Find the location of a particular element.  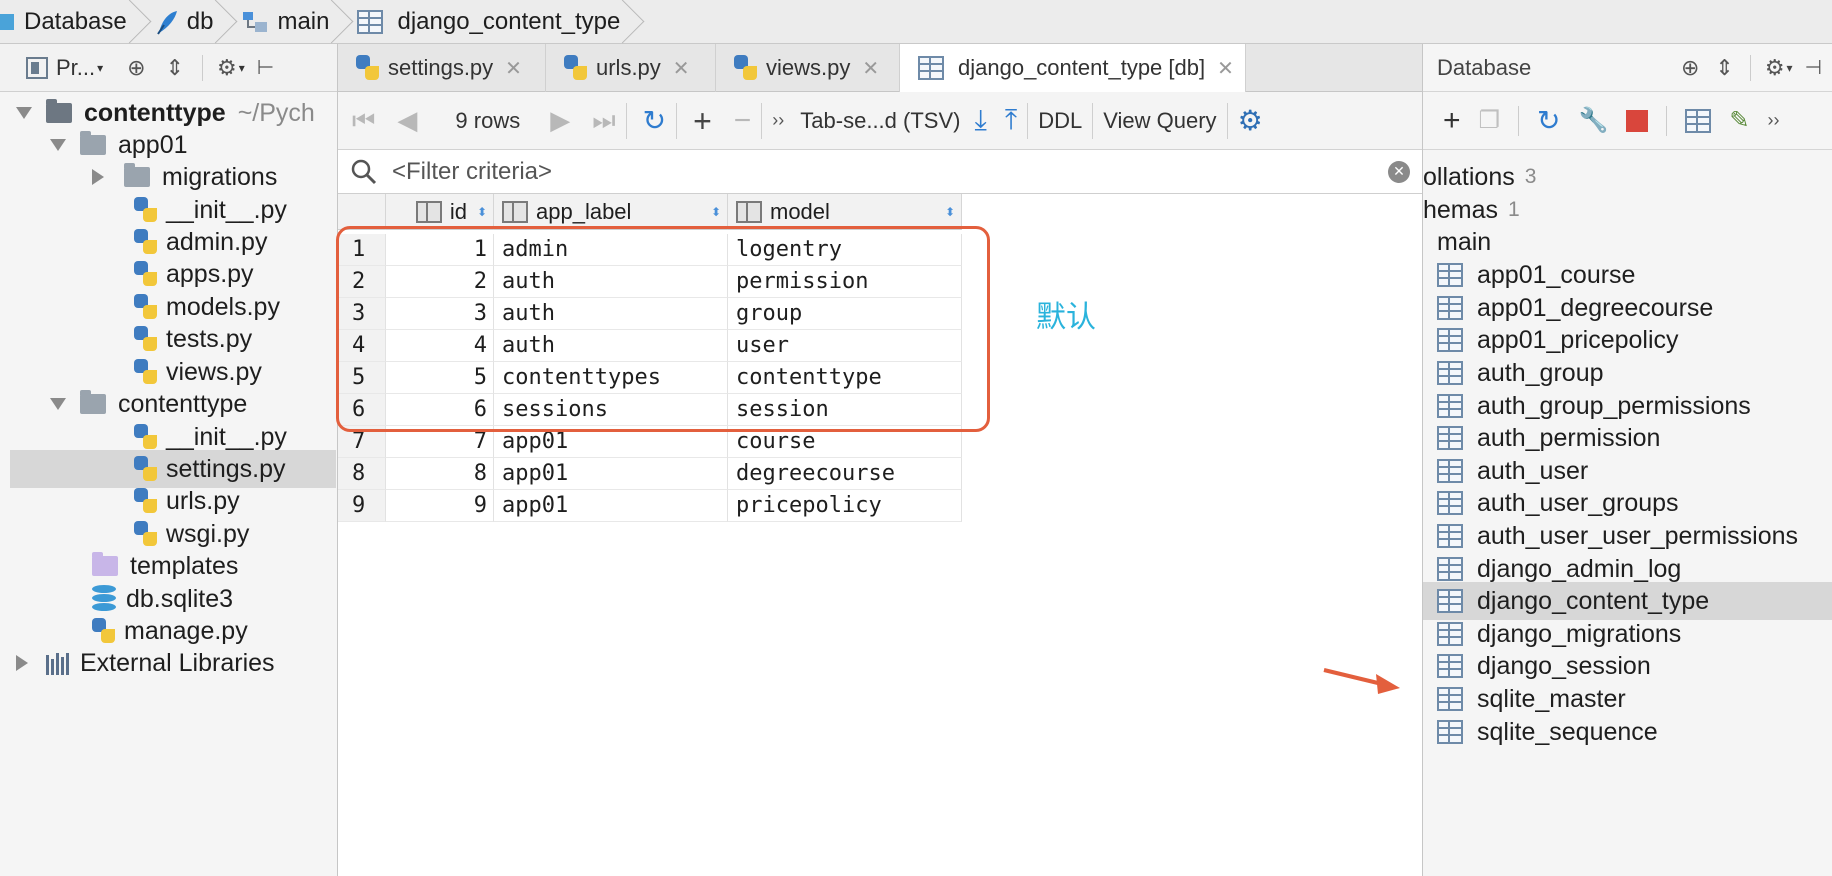

copy-icon: ❐ is located at coordinates (1490, 120).